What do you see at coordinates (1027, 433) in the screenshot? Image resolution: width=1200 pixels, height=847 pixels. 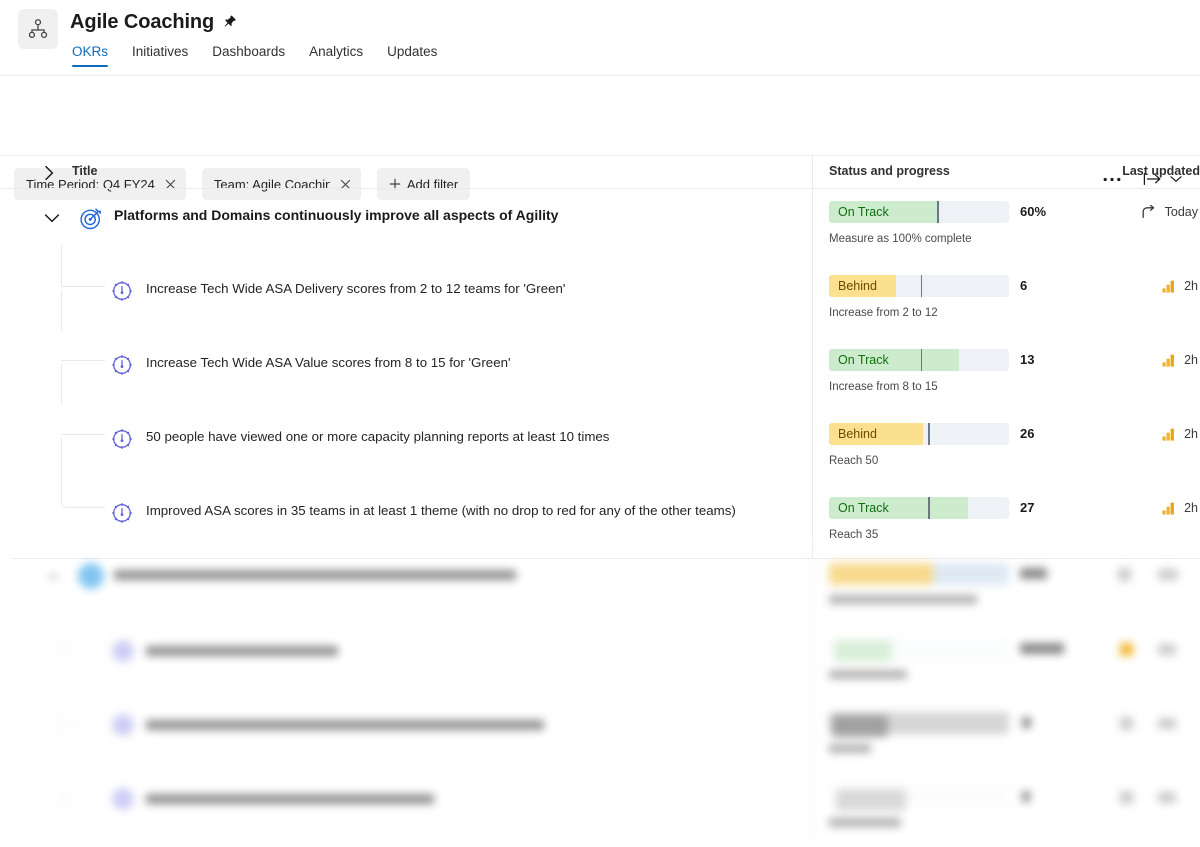 I see `key-result-value: 26` at bounding box center [1027, 433].